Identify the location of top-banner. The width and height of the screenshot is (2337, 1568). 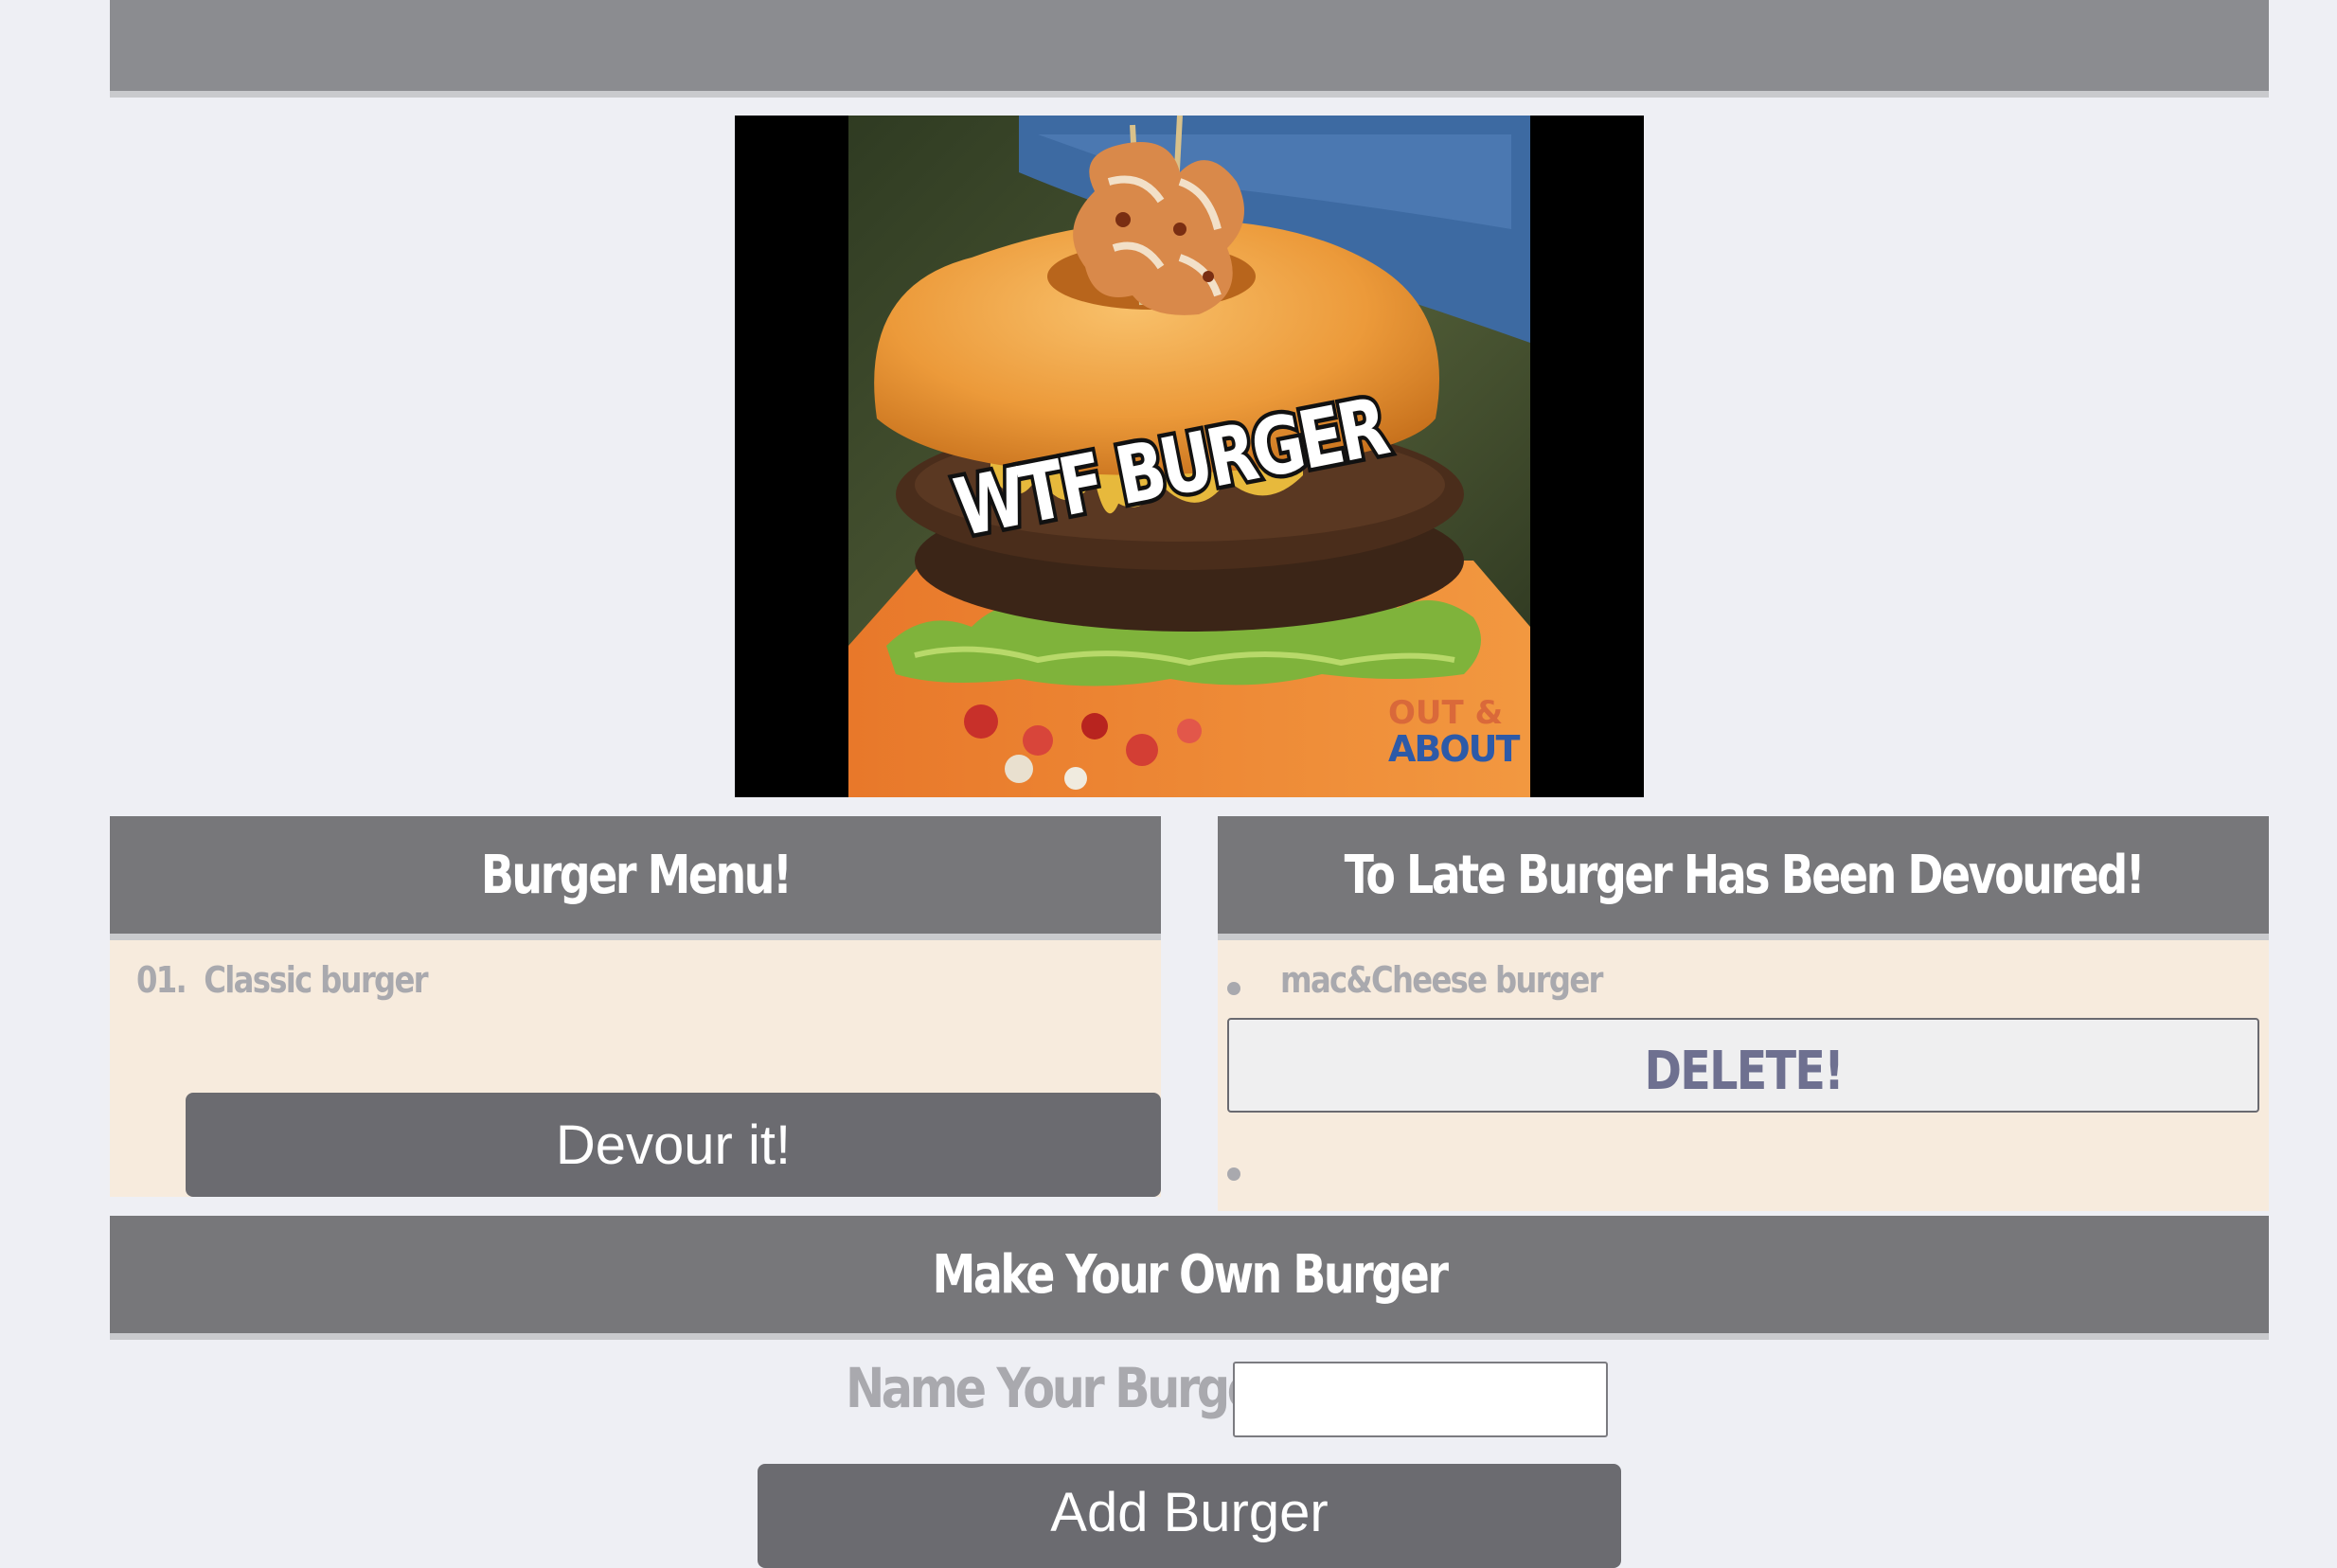
(1189, 49).